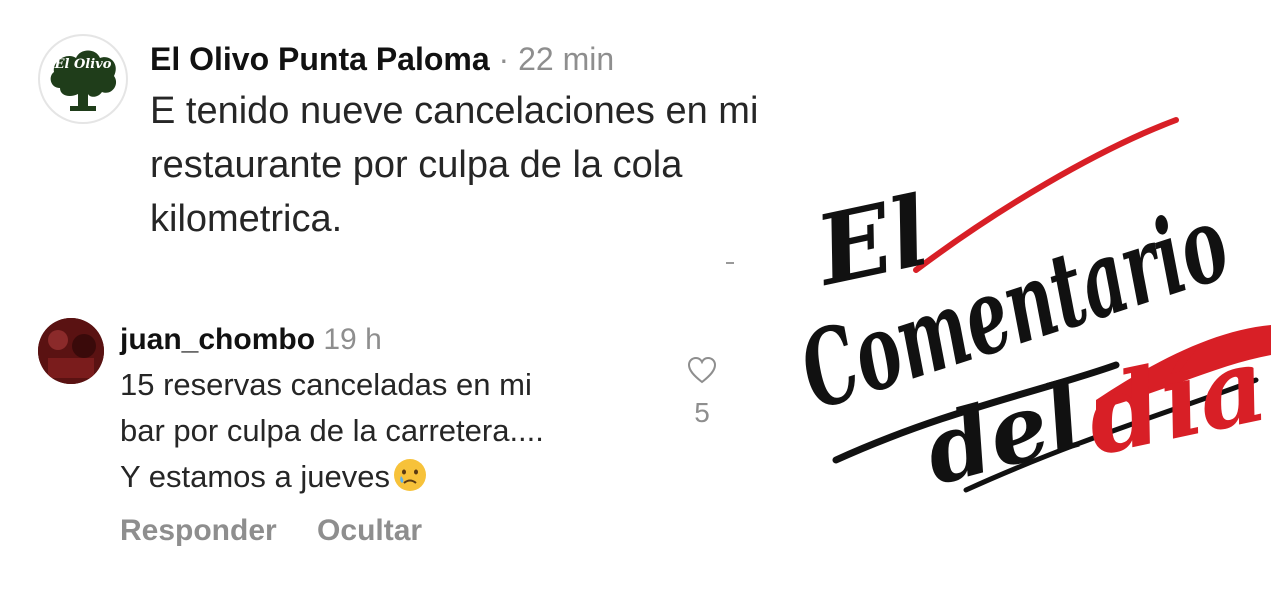 The image size is (1271, 612). I want to click on username: El Olivo Punta Paloma, so click(320, 59).